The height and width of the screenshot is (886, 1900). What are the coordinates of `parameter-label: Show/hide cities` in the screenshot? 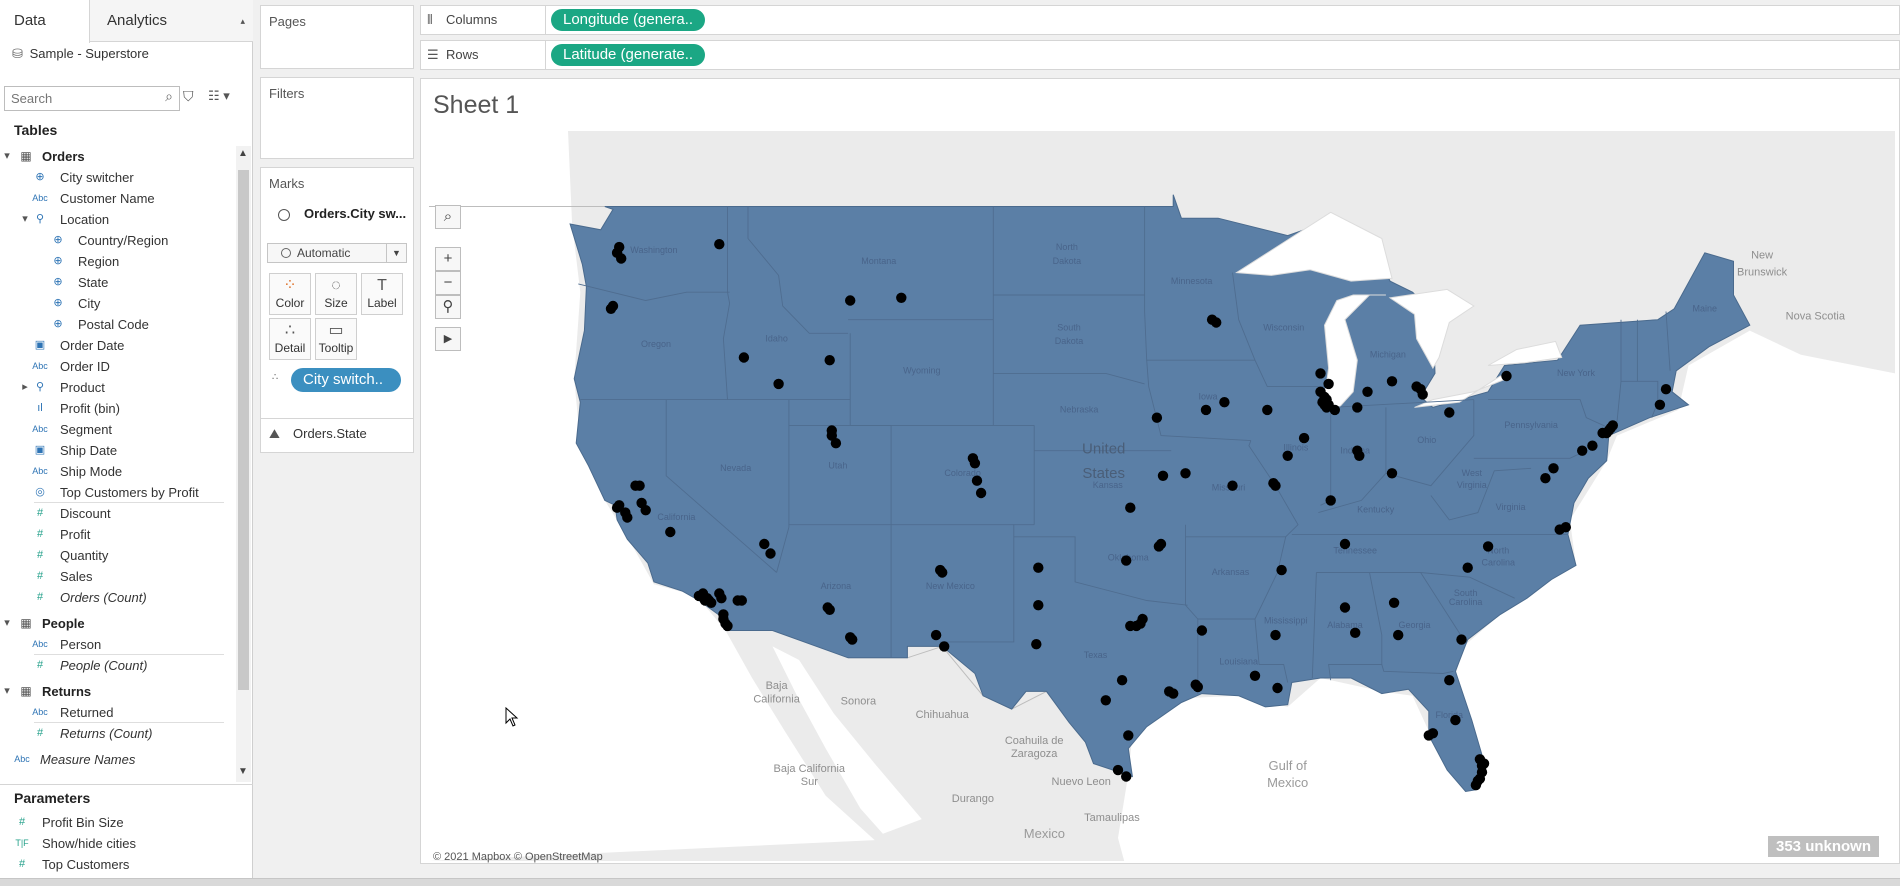 It's located at (89, 843).